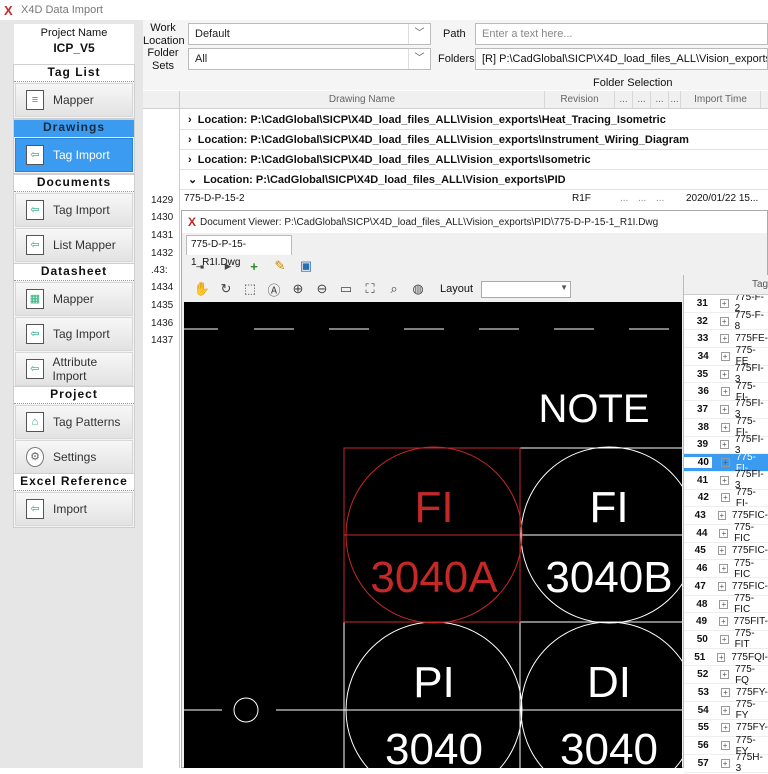 The image size is (768, 774). What do you see at coordinates (202, 266) in the screenshot?
I see `save-icon: ▪` at bounding box center [202, 266].